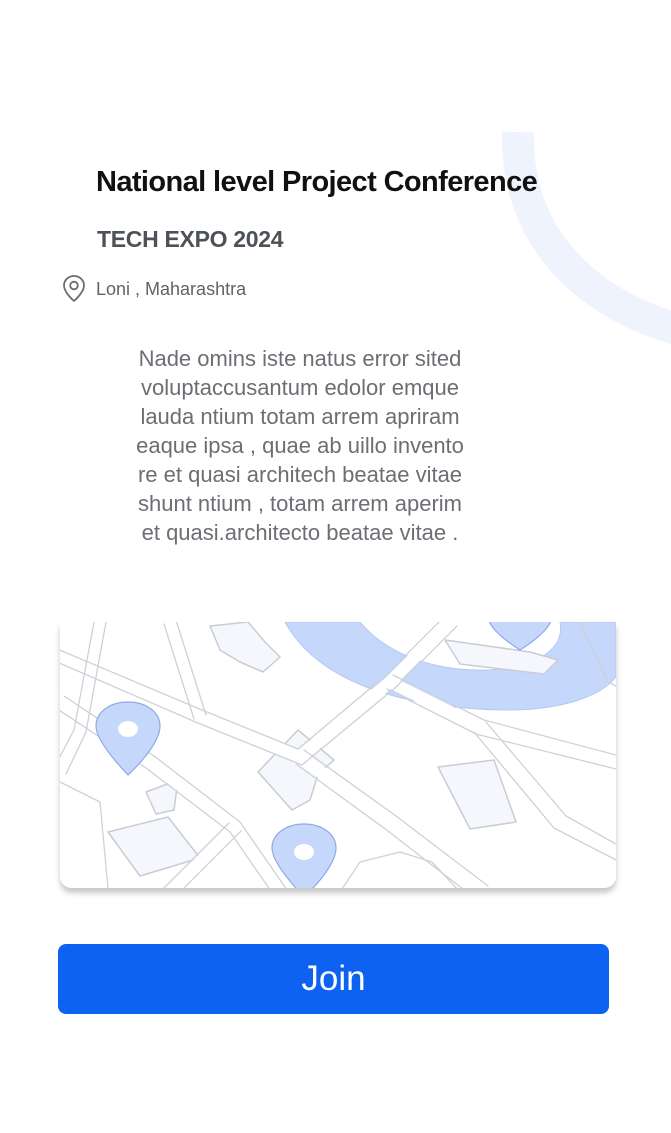  I want to click on event-subtitle: TECH EXPO 2024, so click(190, 239).